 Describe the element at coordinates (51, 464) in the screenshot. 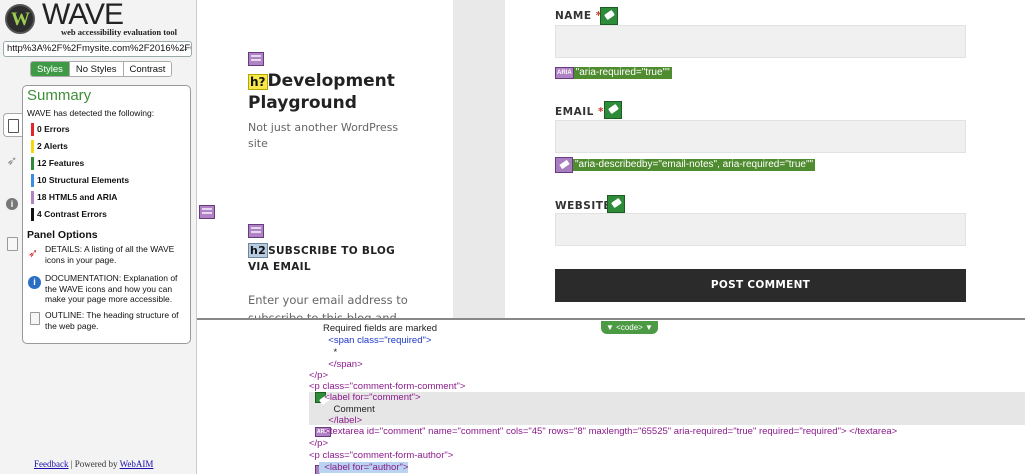

I see `feedback-link: Feedback` at that location.